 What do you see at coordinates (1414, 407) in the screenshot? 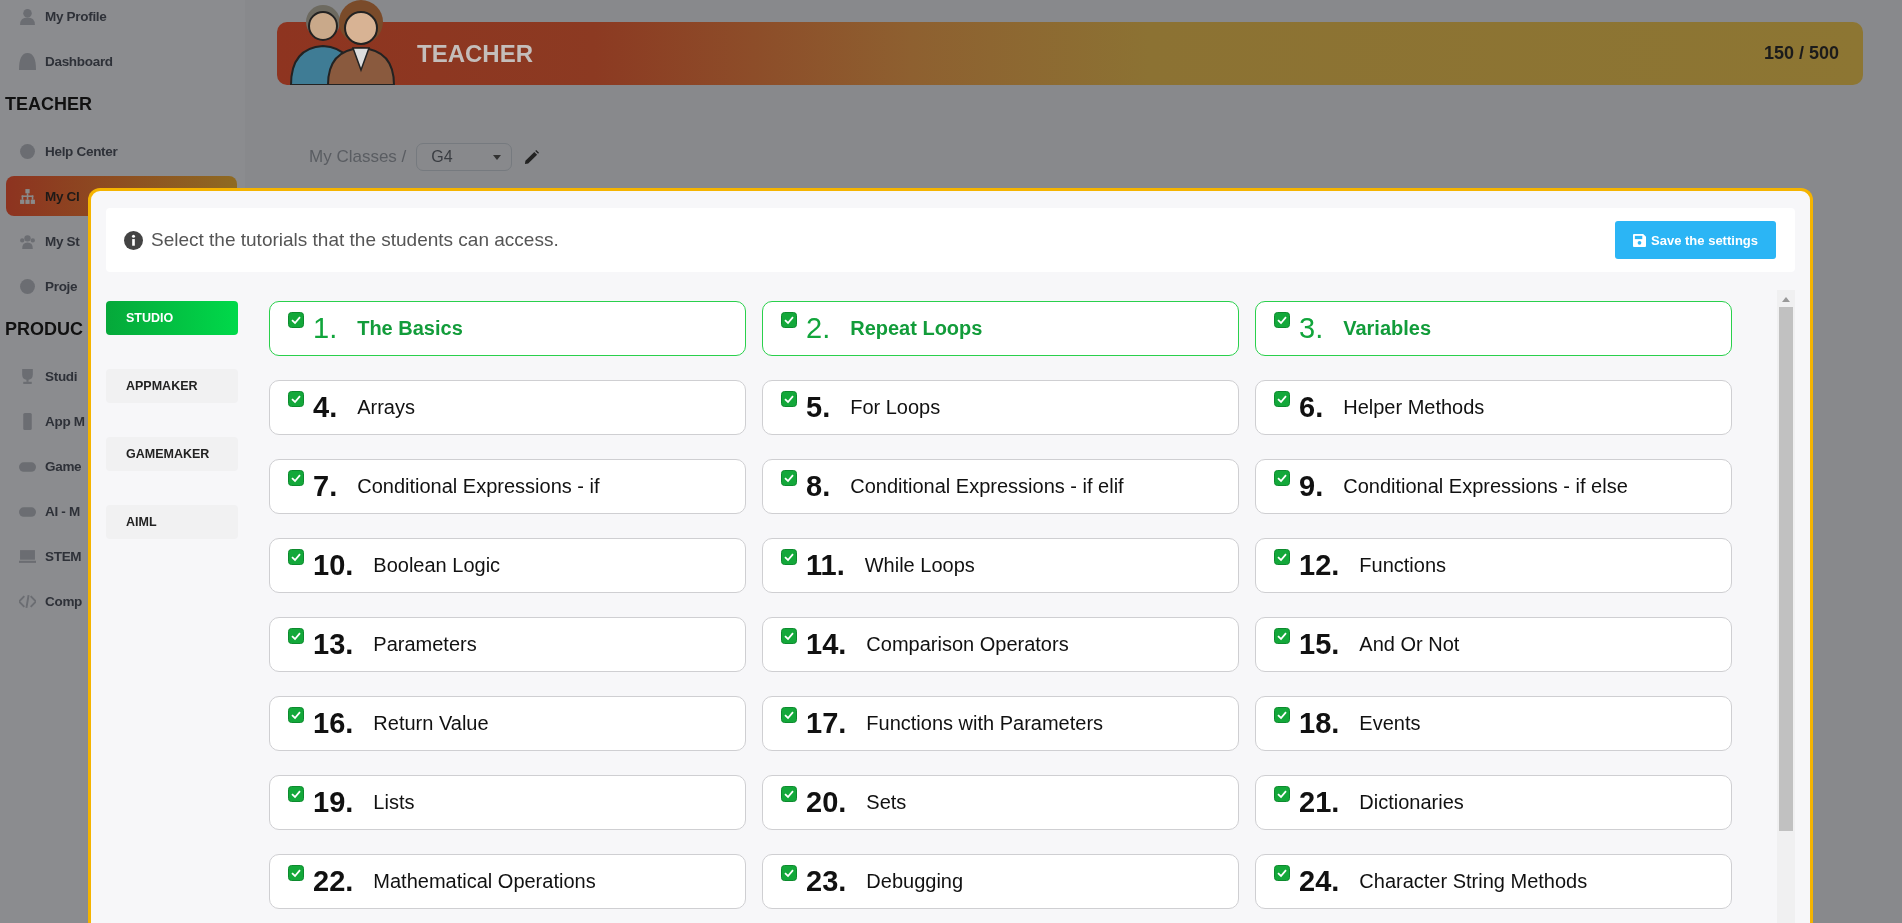
I see `tutorial-title: Helper Methods` at bounding box center [1414, 407].